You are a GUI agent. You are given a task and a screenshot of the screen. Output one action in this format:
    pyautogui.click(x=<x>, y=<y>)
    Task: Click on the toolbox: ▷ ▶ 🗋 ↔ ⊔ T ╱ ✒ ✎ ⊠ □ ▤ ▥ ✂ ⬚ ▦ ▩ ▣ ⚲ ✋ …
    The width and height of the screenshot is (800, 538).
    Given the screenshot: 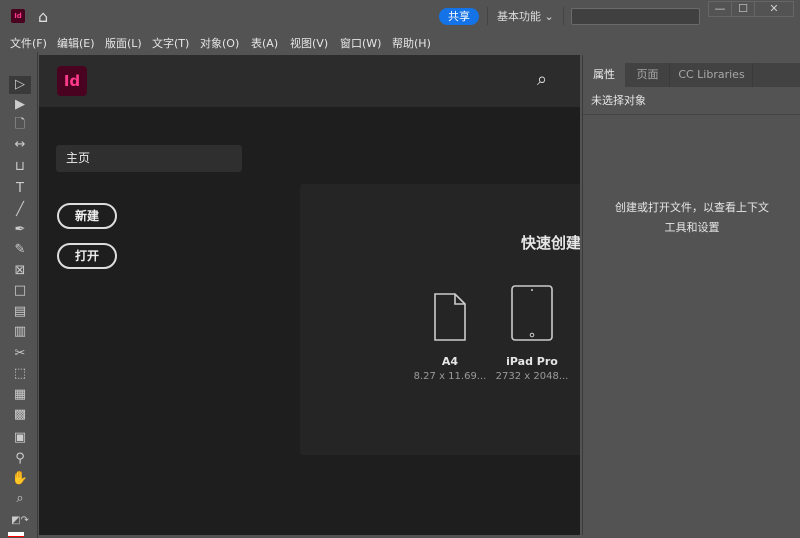 What is the action you would take?
    pyautogui.click(x=19, y=295)
    